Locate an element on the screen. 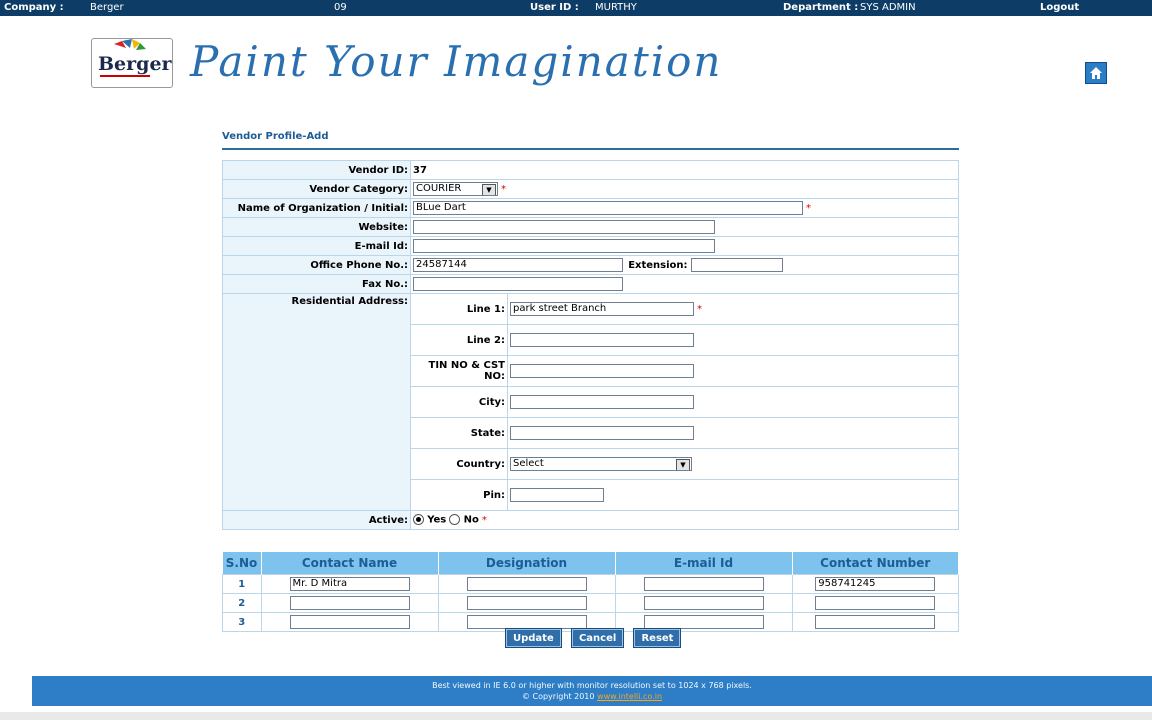  active-label: Active: is located at coordinates (316, 520).